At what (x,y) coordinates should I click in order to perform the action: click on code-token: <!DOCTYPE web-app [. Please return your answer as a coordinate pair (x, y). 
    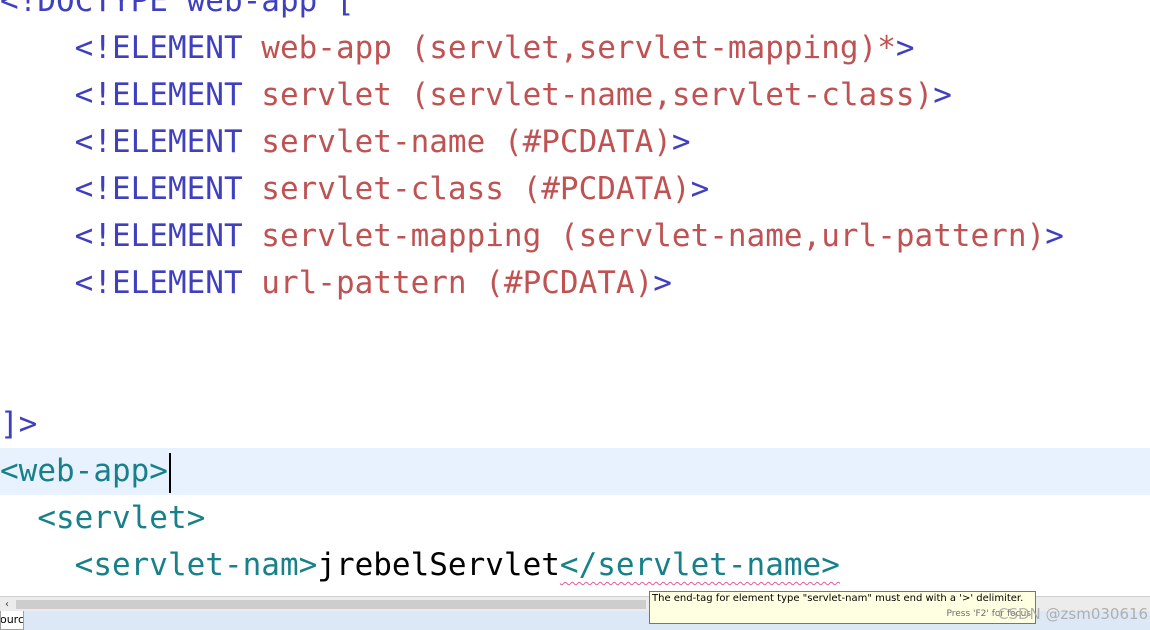
    Looking at the image, I should click on (177, 9).